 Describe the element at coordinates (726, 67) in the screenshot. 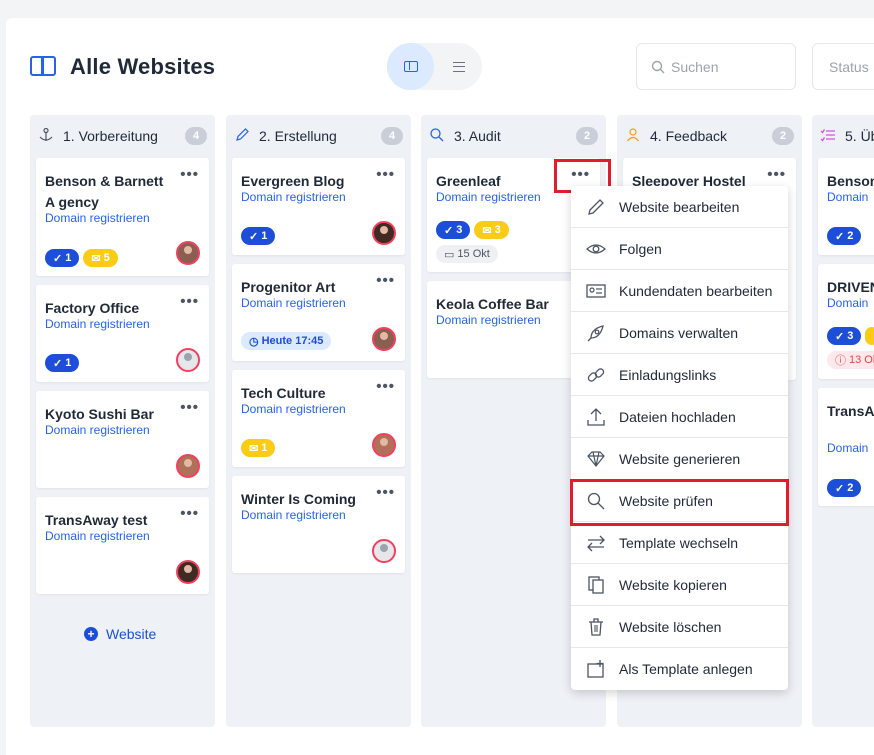

I see `search-input` at that location.